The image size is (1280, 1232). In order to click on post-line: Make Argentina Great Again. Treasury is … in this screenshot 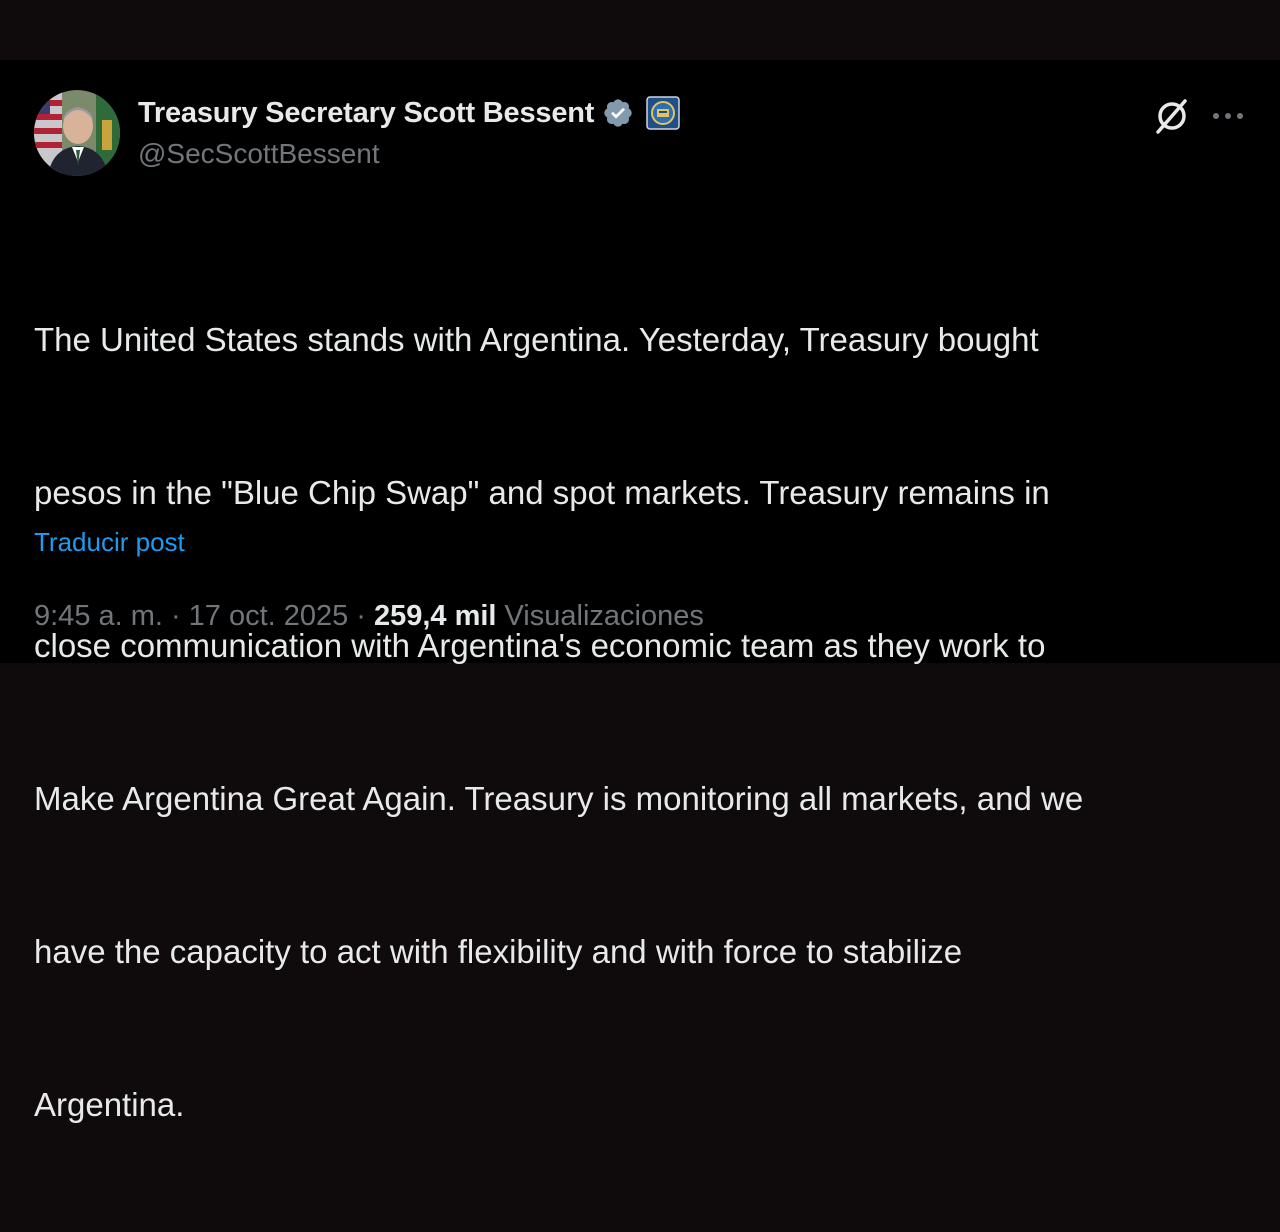, I will do `click(559, 798)`.